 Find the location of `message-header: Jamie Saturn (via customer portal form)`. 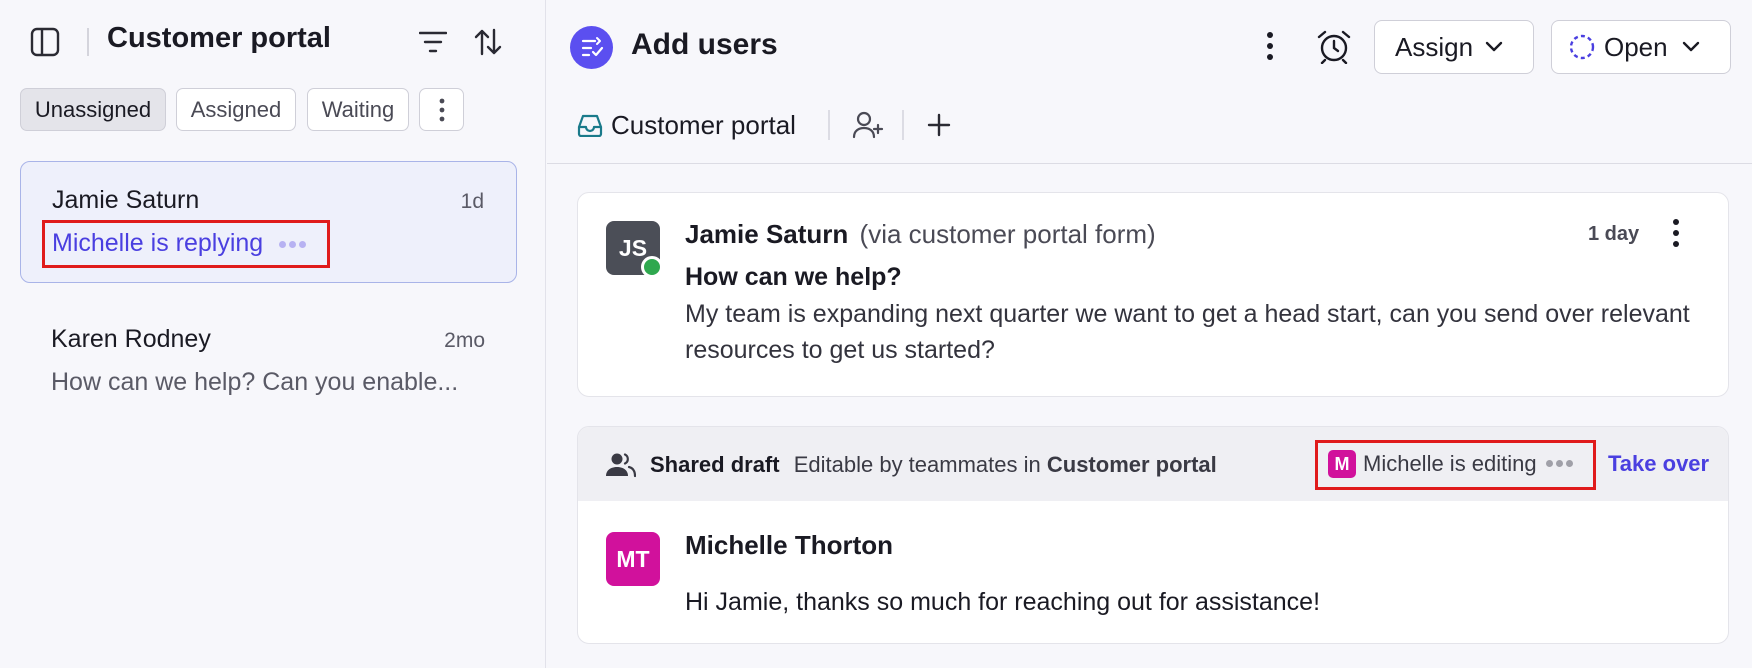

message-header: Jamie Saturn (via customer portal form) is located at coordinates (920, 234).